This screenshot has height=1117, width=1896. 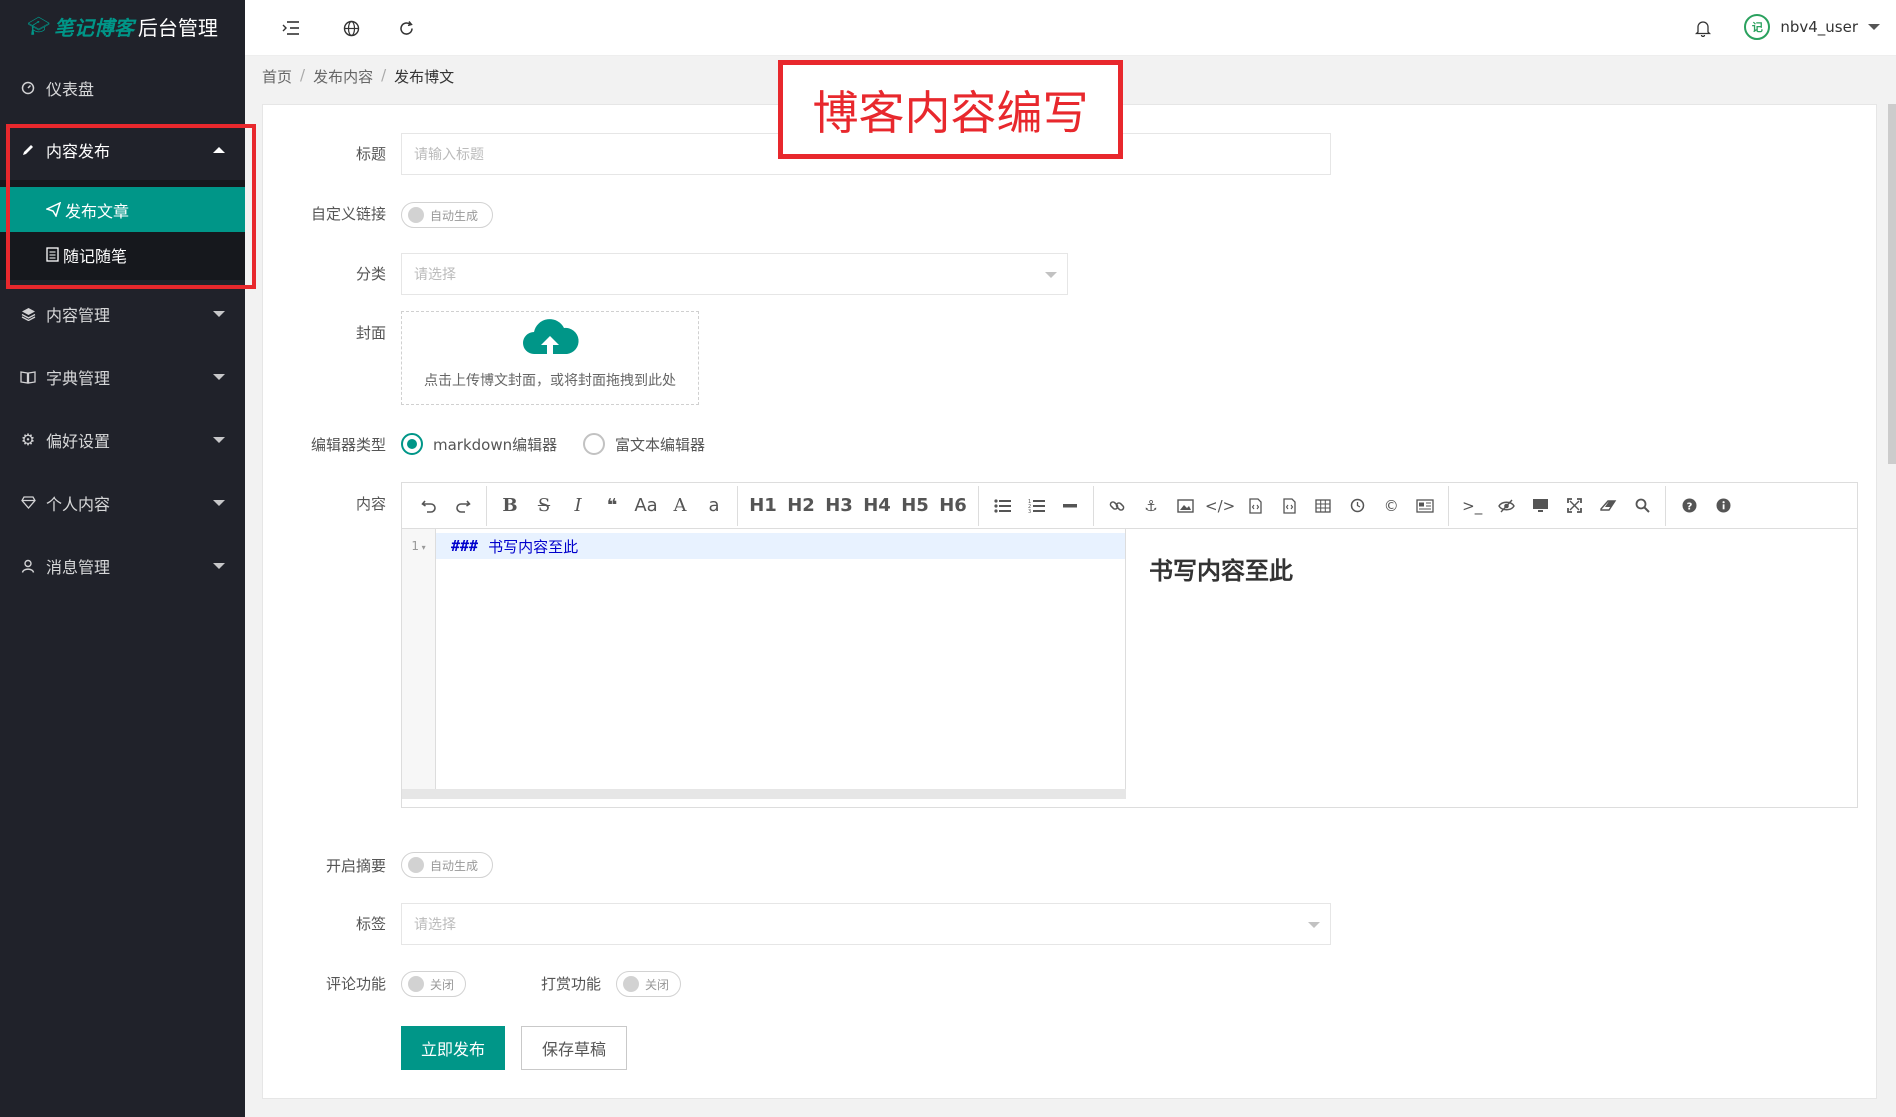 I want to click on sidebar-item-label: 个人内容, so click(x=78, y=504).